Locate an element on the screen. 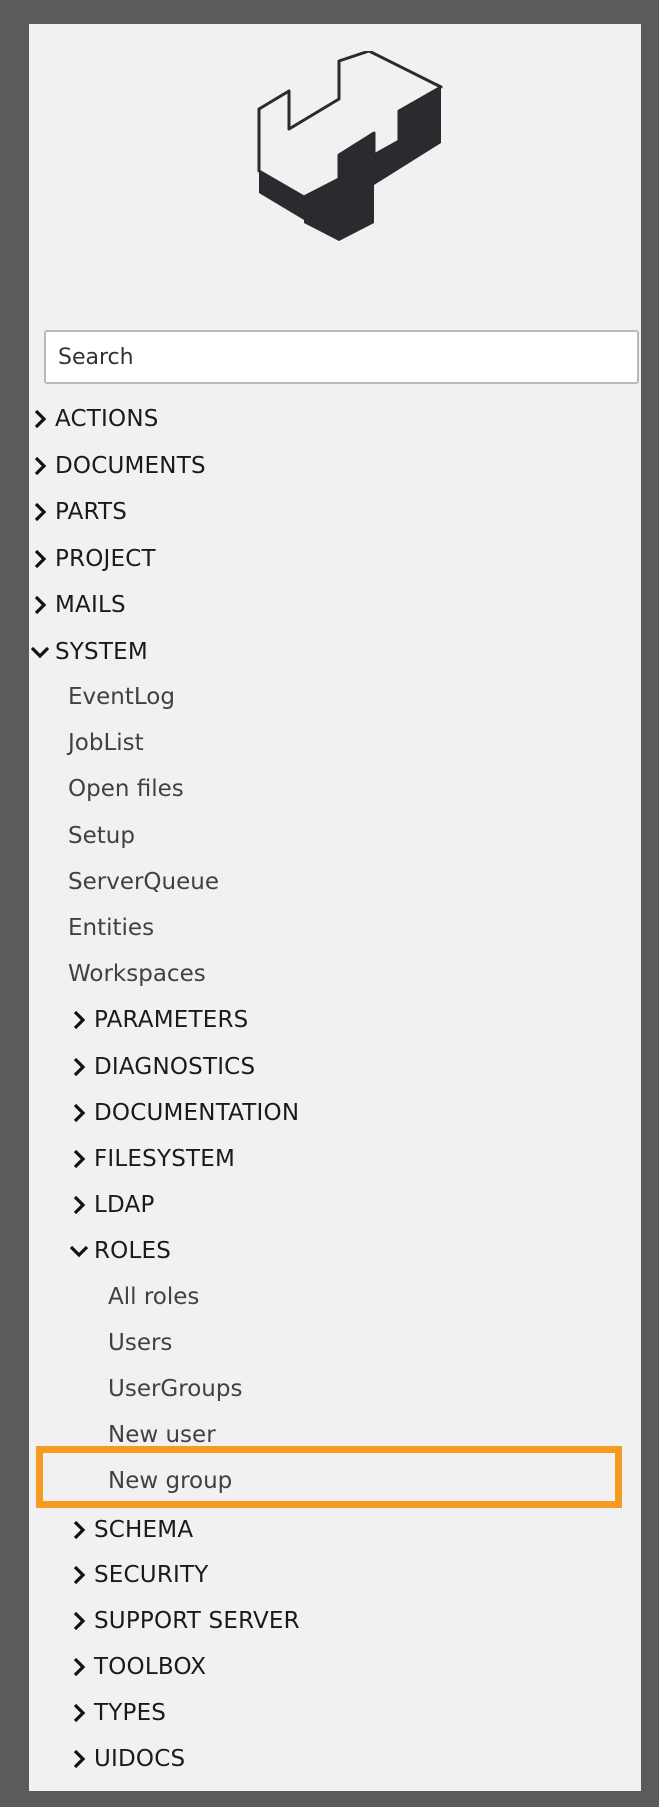 This screenshot has height=1807, width=659. tree-folder-label: TOOLBOX is located at coordinates (150, 1667).